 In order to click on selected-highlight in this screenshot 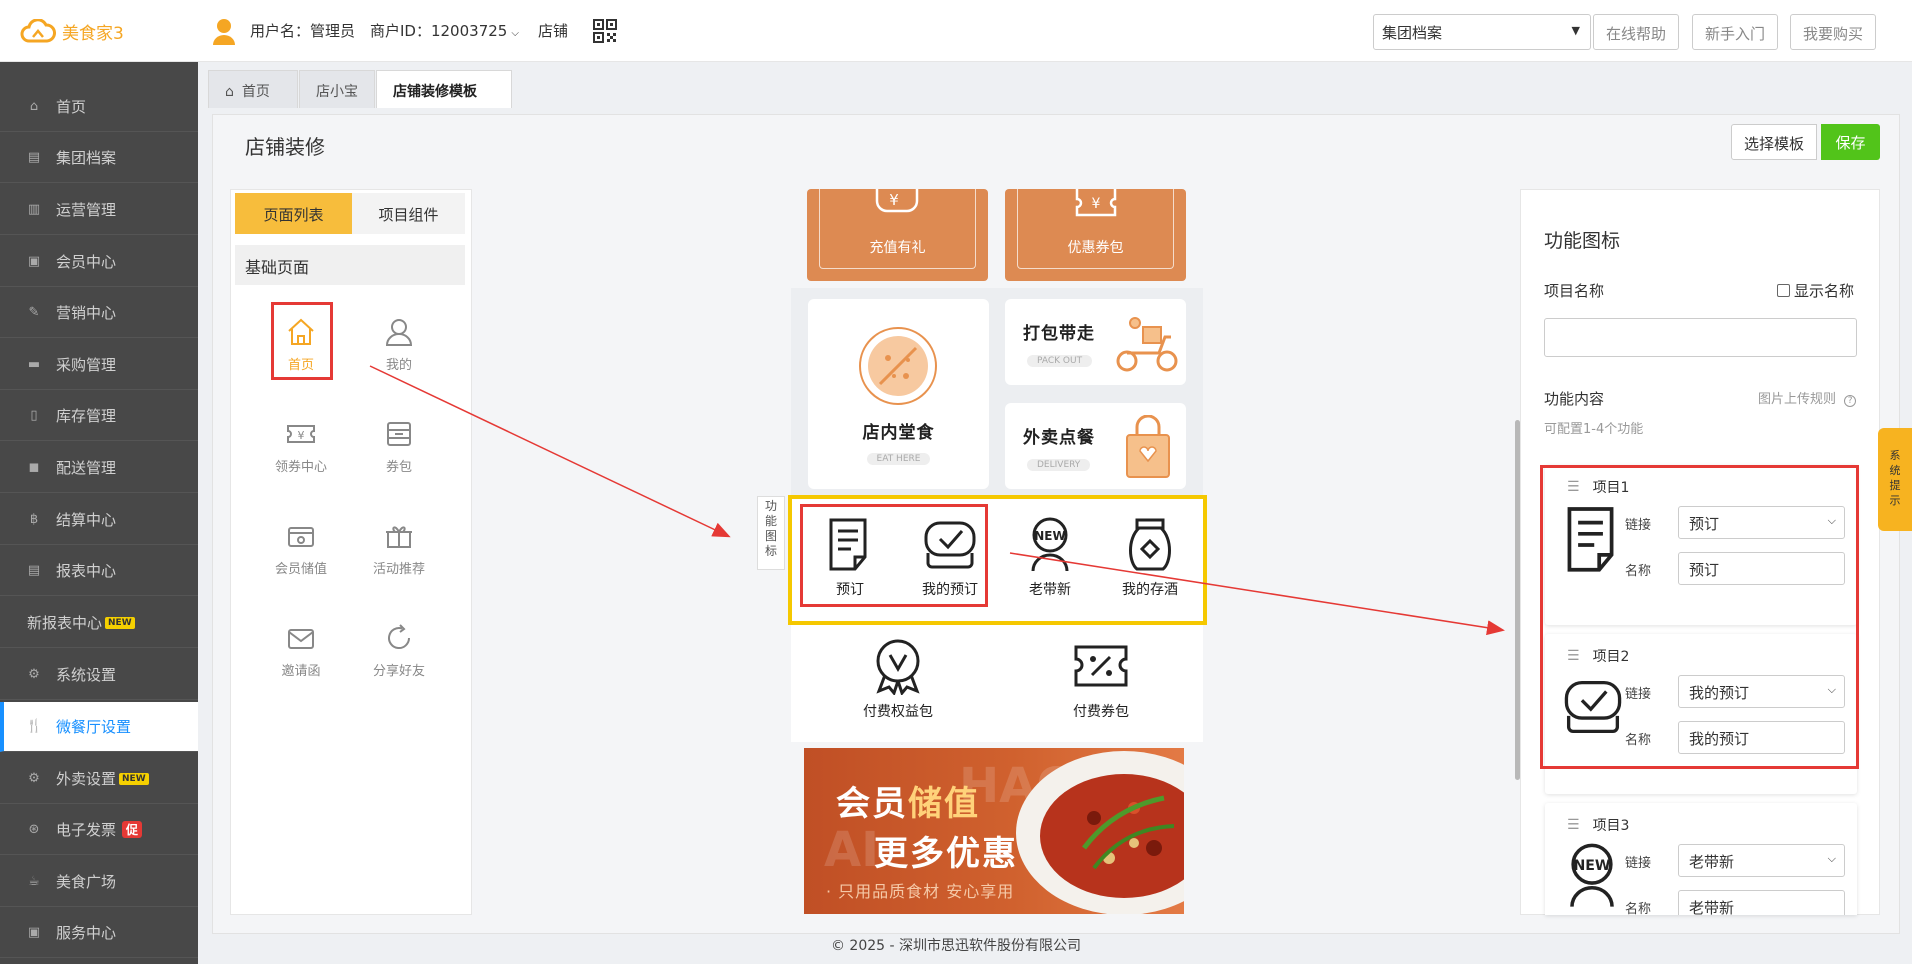, I will do `click(302, 341)`.